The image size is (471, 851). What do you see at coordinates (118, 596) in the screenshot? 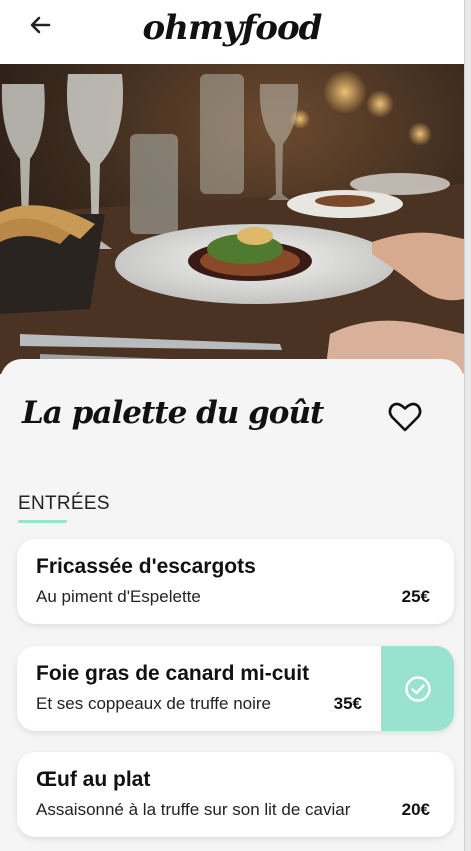
I see `dish-description: Au piment d'Espelette` at bounding box center [118, 596].